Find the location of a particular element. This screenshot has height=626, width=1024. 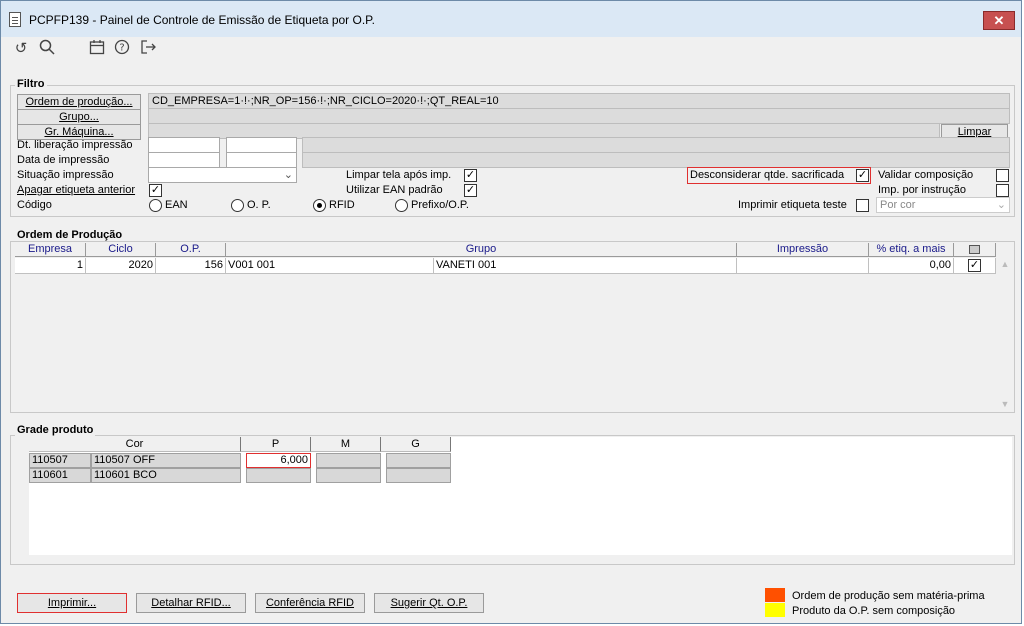

cell-op: 156 is located at coordinates (191, 266).